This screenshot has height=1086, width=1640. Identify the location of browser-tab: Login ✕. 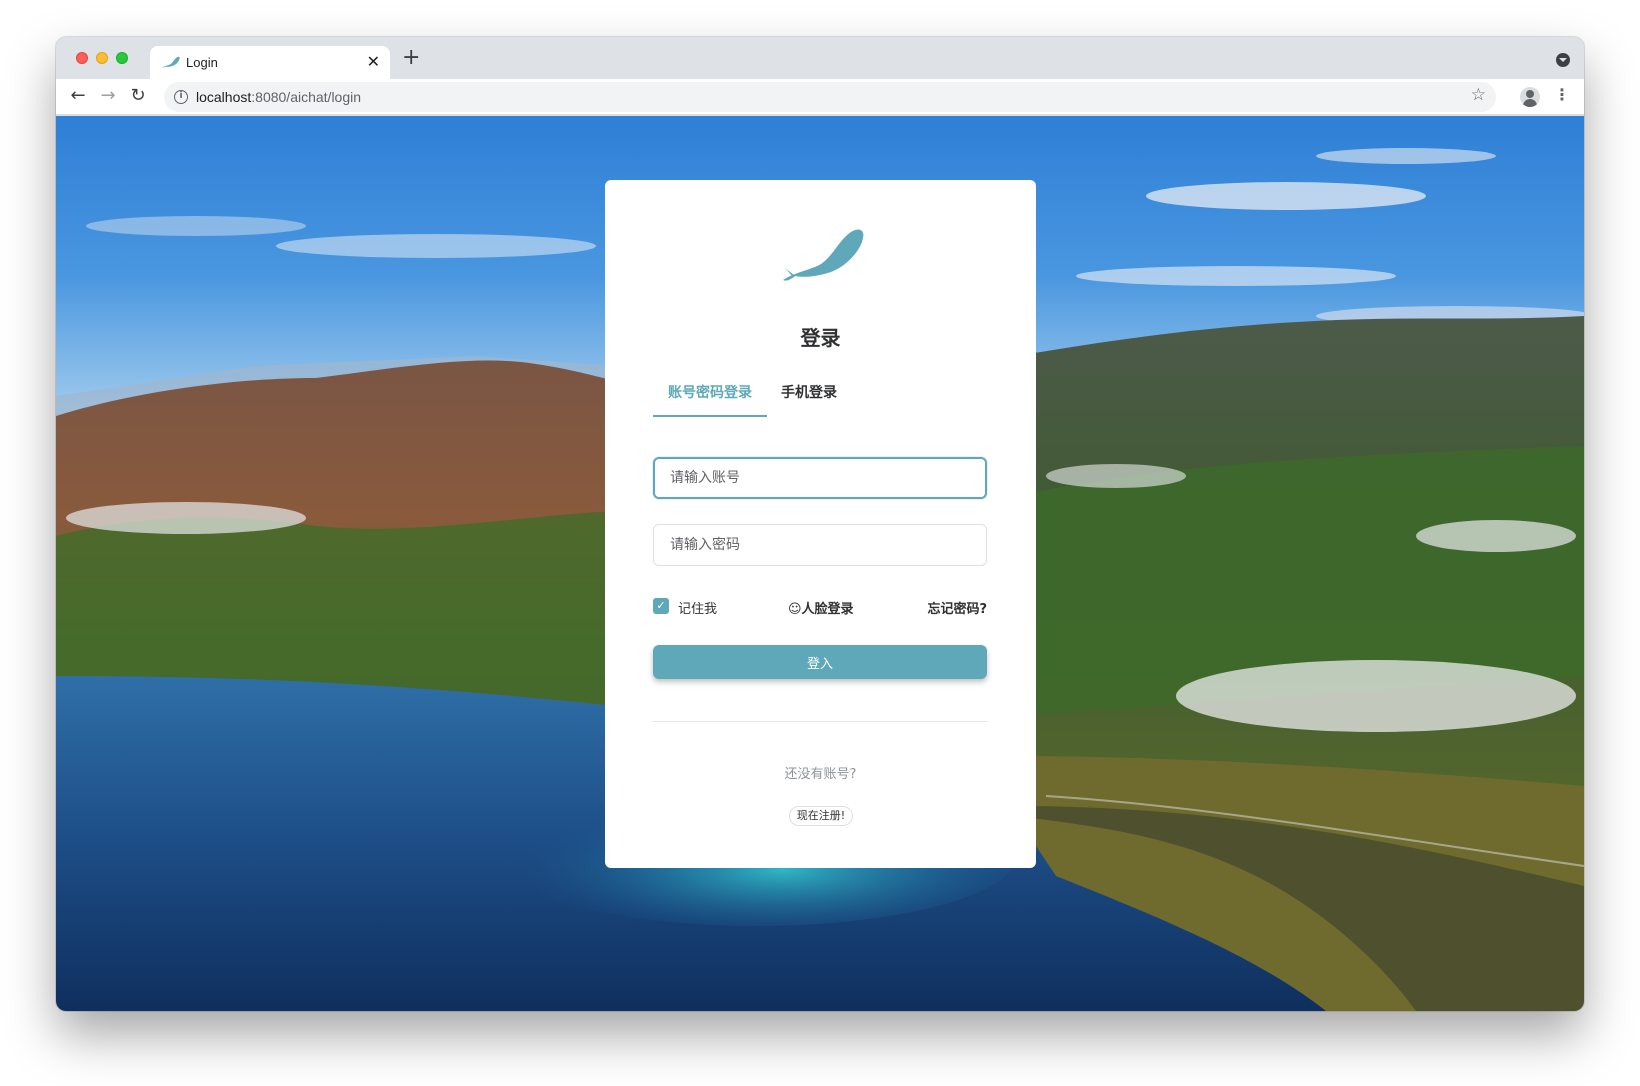
(270, 62).